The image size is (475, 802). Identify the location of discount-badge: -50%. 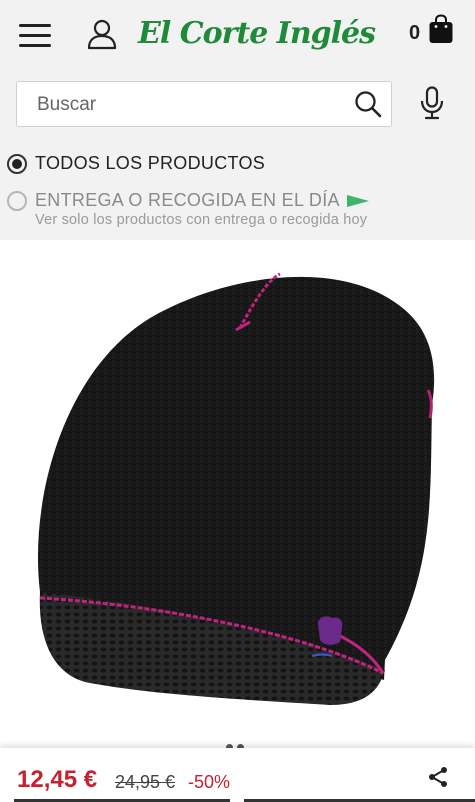
(209, 782).